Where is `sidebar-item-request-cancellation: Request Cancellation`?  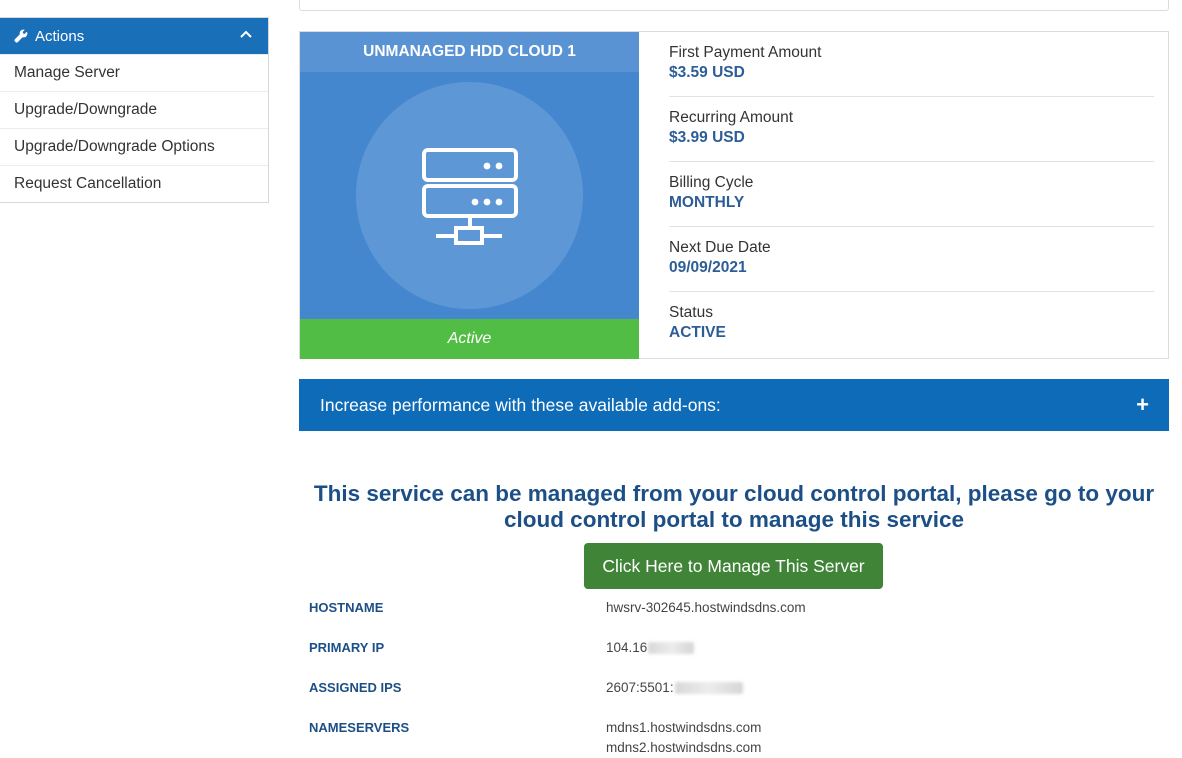
sidebar-item-request-cancellation: Request Cancellation is located at coordinates (134, 183).